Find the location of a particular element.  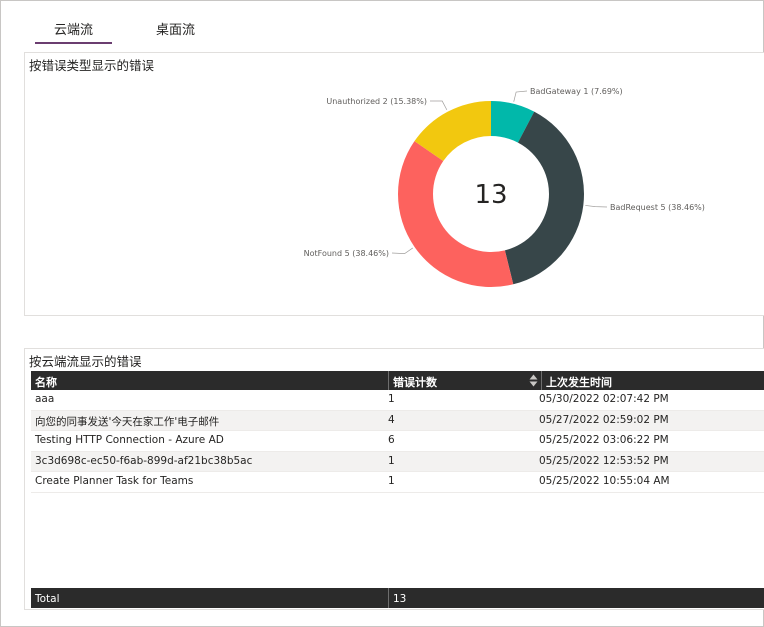

cell-last-occurred: 05/27/2022 02:59:02 PM is located at coordinates (604, 419).